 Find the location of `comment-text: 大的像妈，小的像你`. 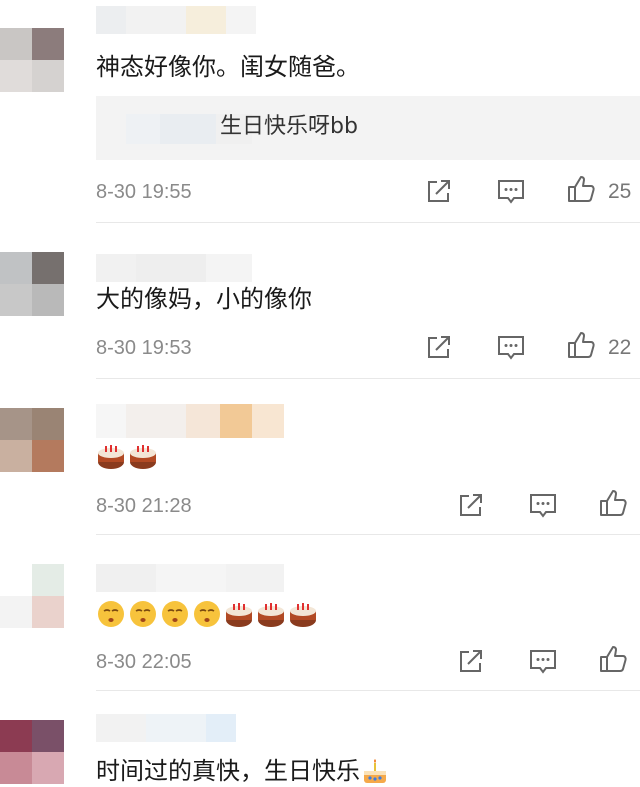

comment-text: 大的像妈，小的像你 is located at coordinates (204, 299).